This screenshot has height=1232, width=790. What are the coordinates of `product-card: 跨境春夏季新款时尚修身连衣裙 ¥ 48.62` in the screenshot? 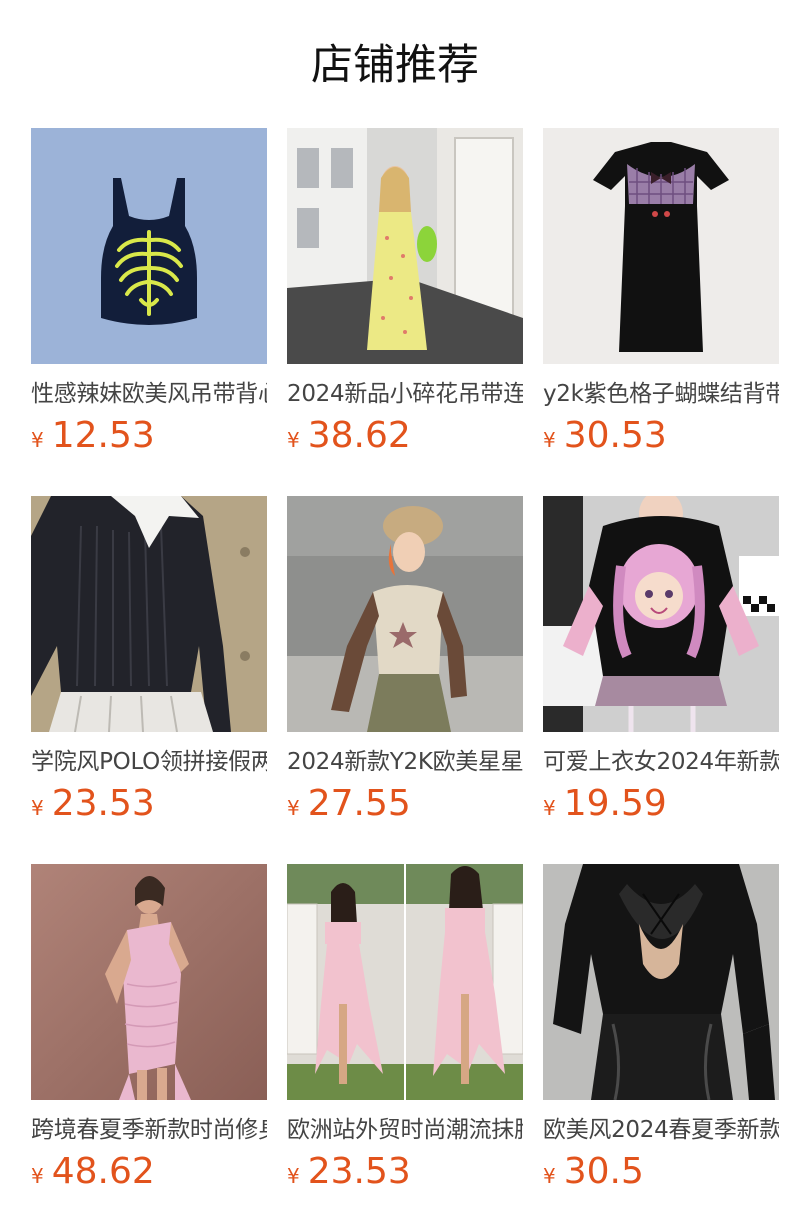 It's located at (149, 1028).